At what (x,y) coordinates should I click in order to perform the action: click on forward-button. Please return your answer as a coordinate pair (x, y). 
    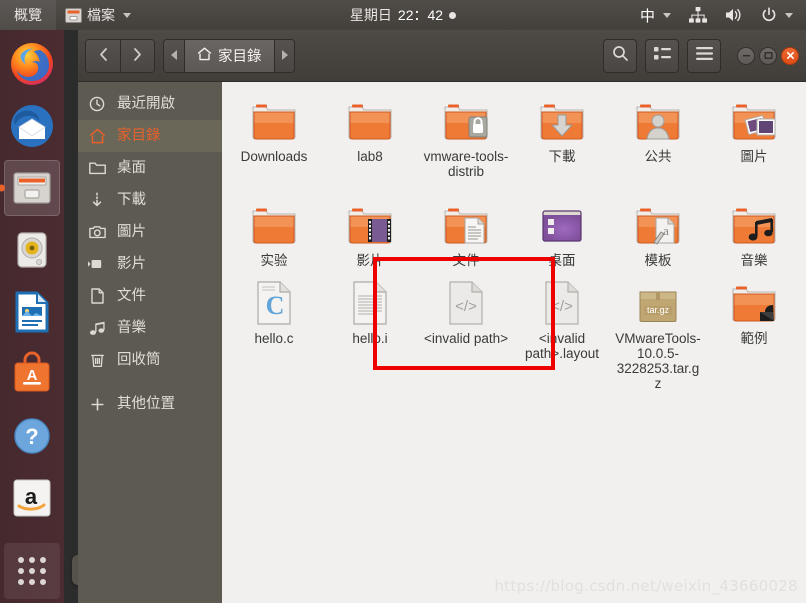
    Looking at the image, I should click on (137, 55).